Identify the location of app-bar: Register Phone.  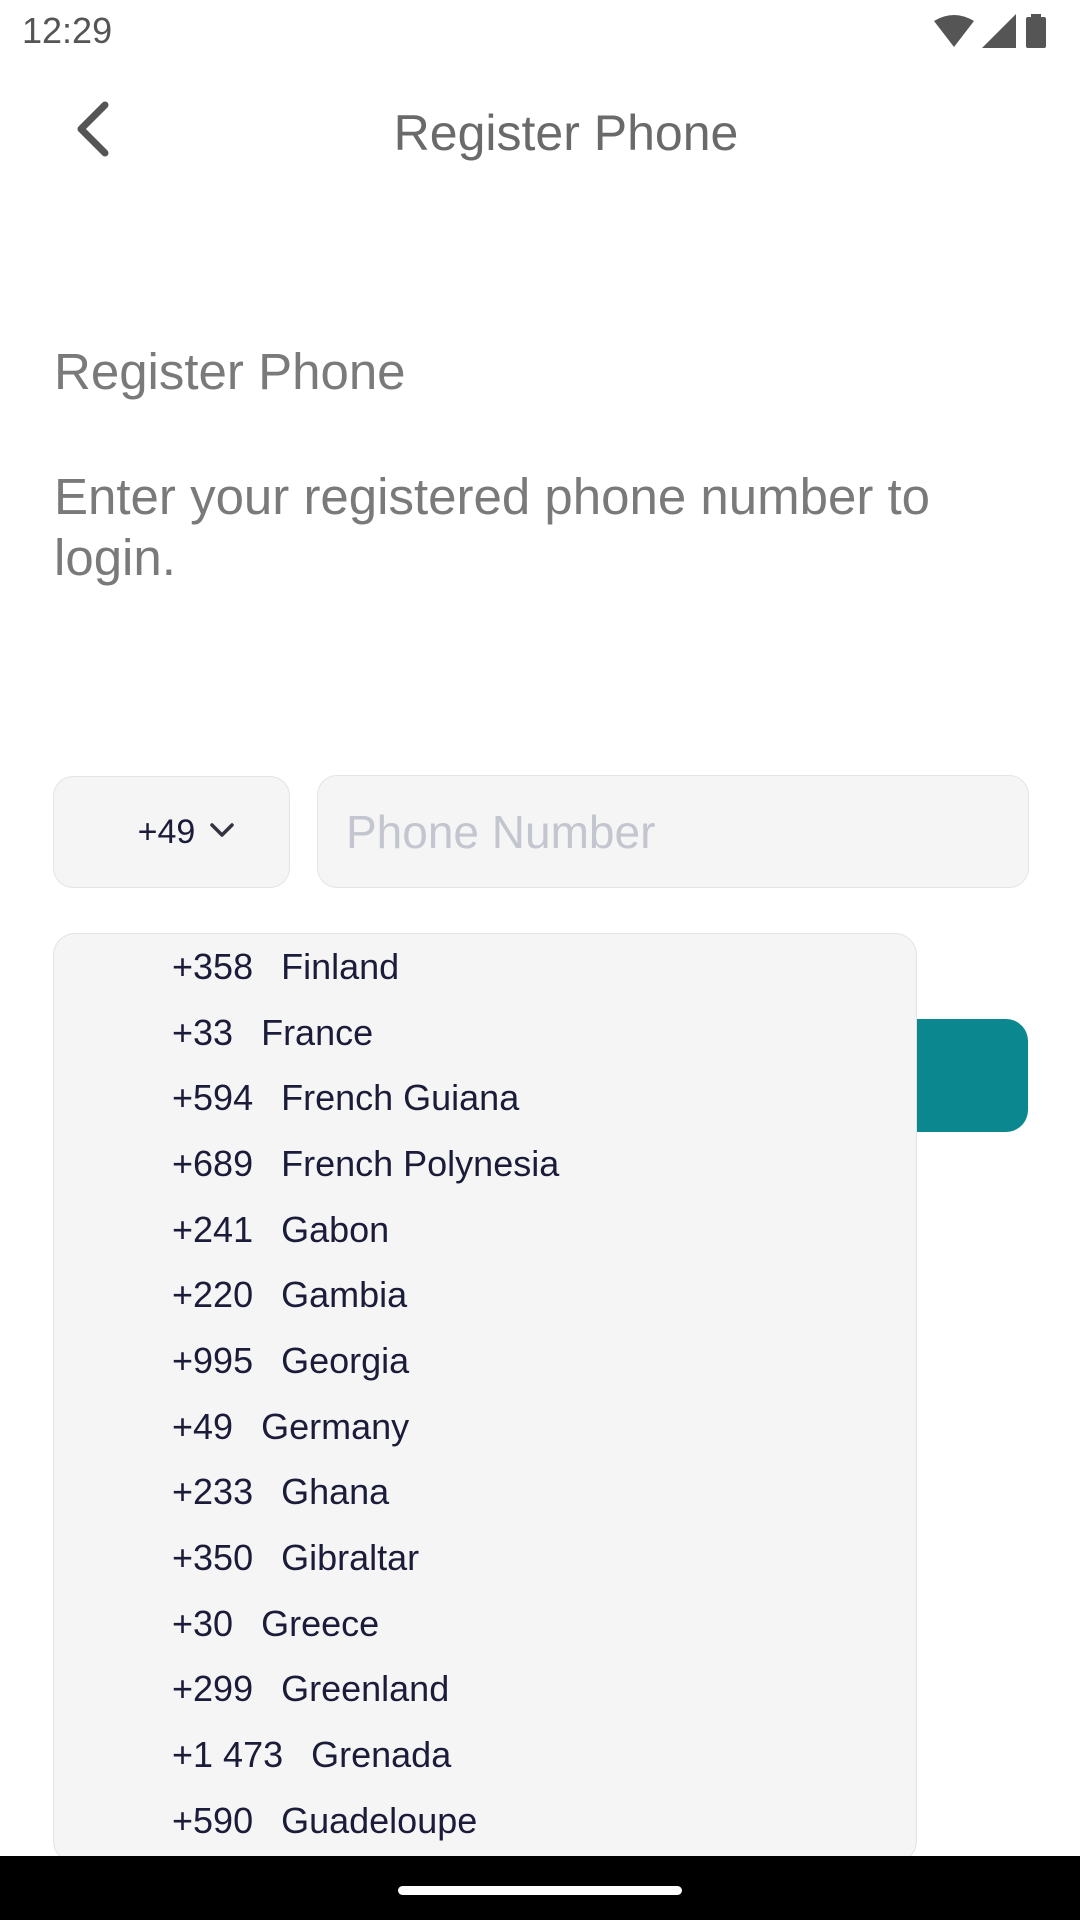
(540, 134).